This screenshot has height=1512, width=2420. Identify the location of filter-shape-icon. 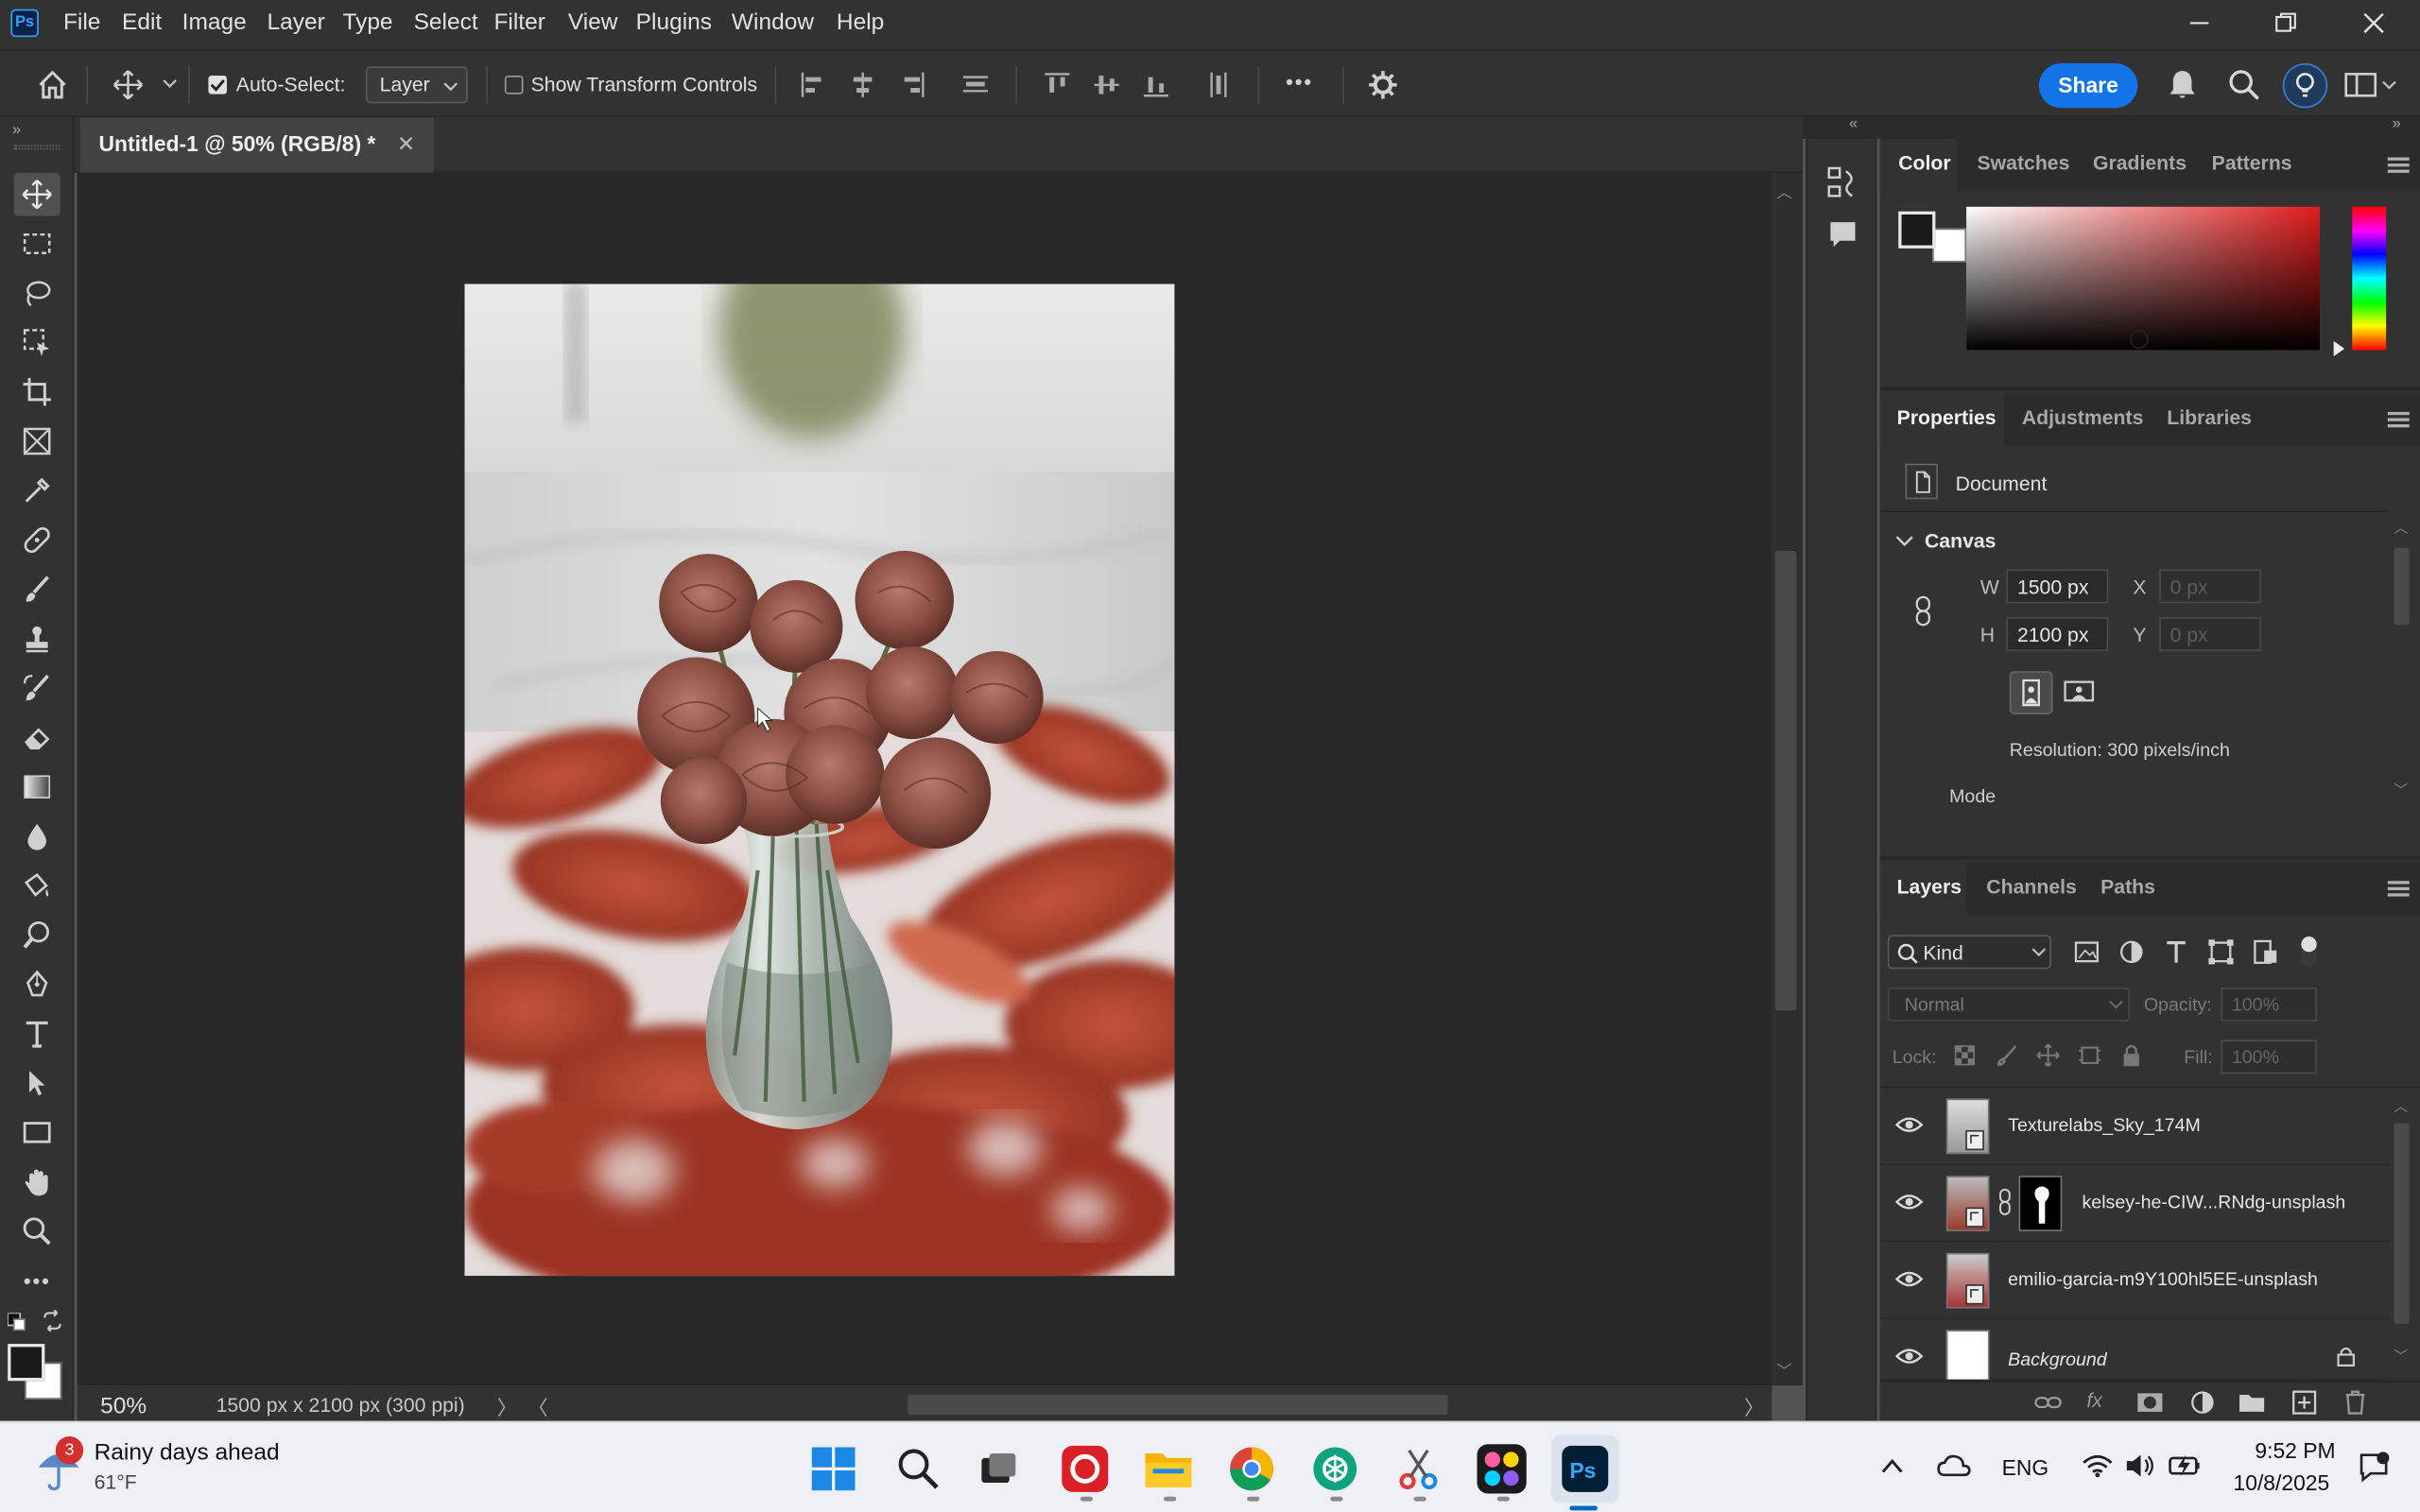
(2221, 952).